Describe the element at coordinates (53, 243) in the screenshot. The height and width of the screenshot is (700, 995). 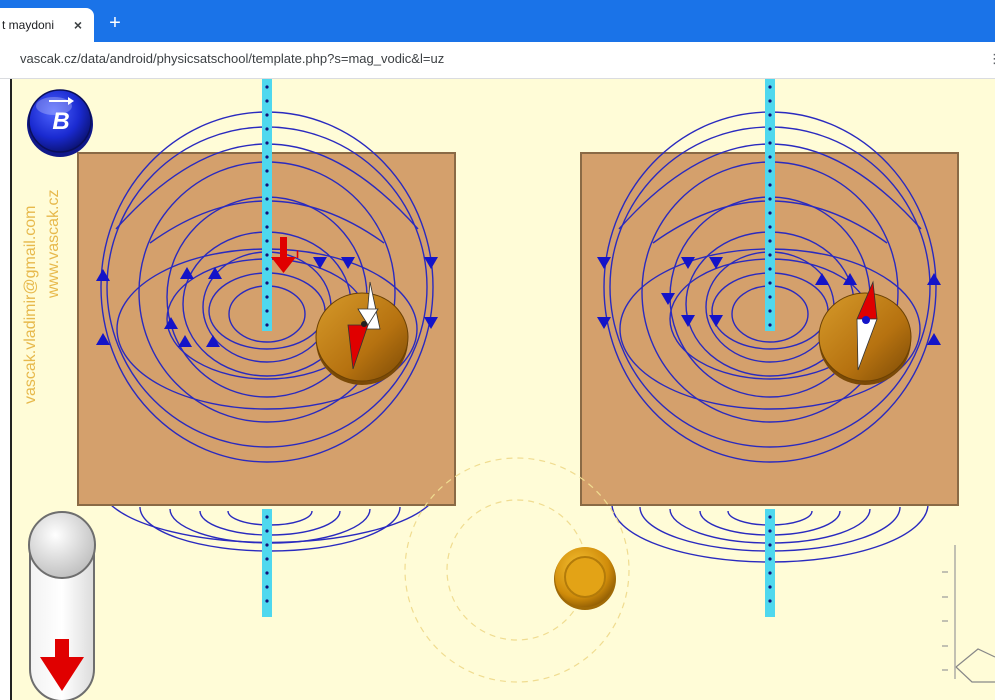
I see `credit-website: www.vascak.cz` at that location.